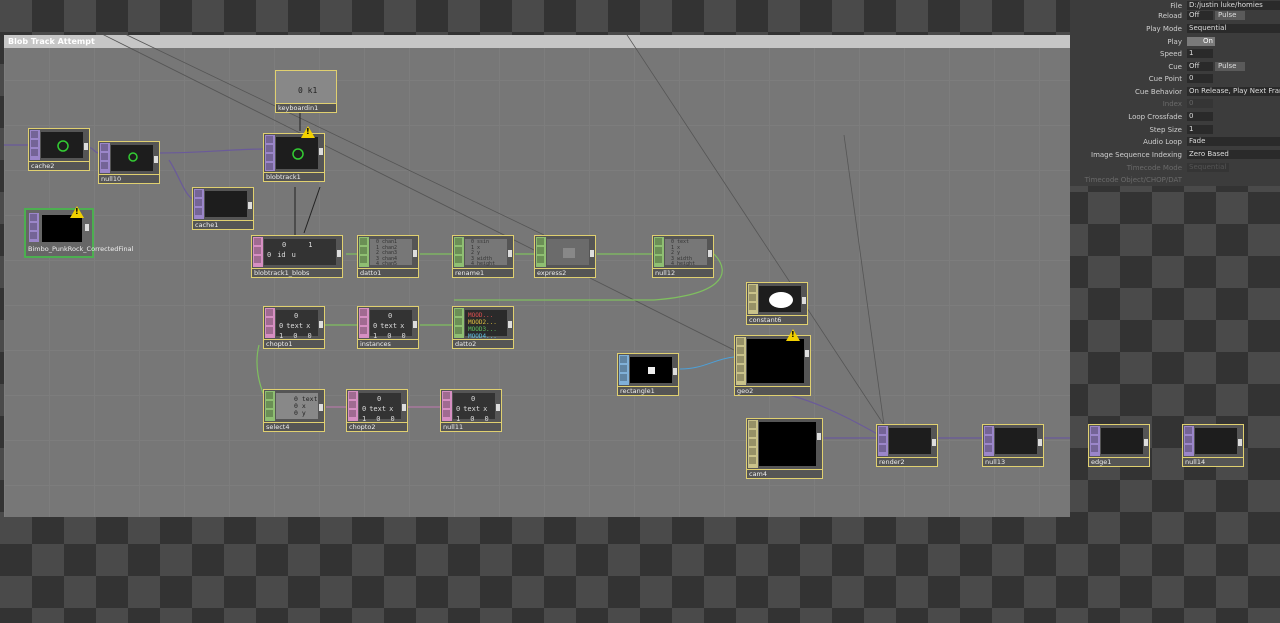 Image resolution: width=1280 pixels, height=623 pixels. What do you see at coordinates (129, 162) in the screenshot?
I see `node-null10: null10` at bounding box center [129, 162].